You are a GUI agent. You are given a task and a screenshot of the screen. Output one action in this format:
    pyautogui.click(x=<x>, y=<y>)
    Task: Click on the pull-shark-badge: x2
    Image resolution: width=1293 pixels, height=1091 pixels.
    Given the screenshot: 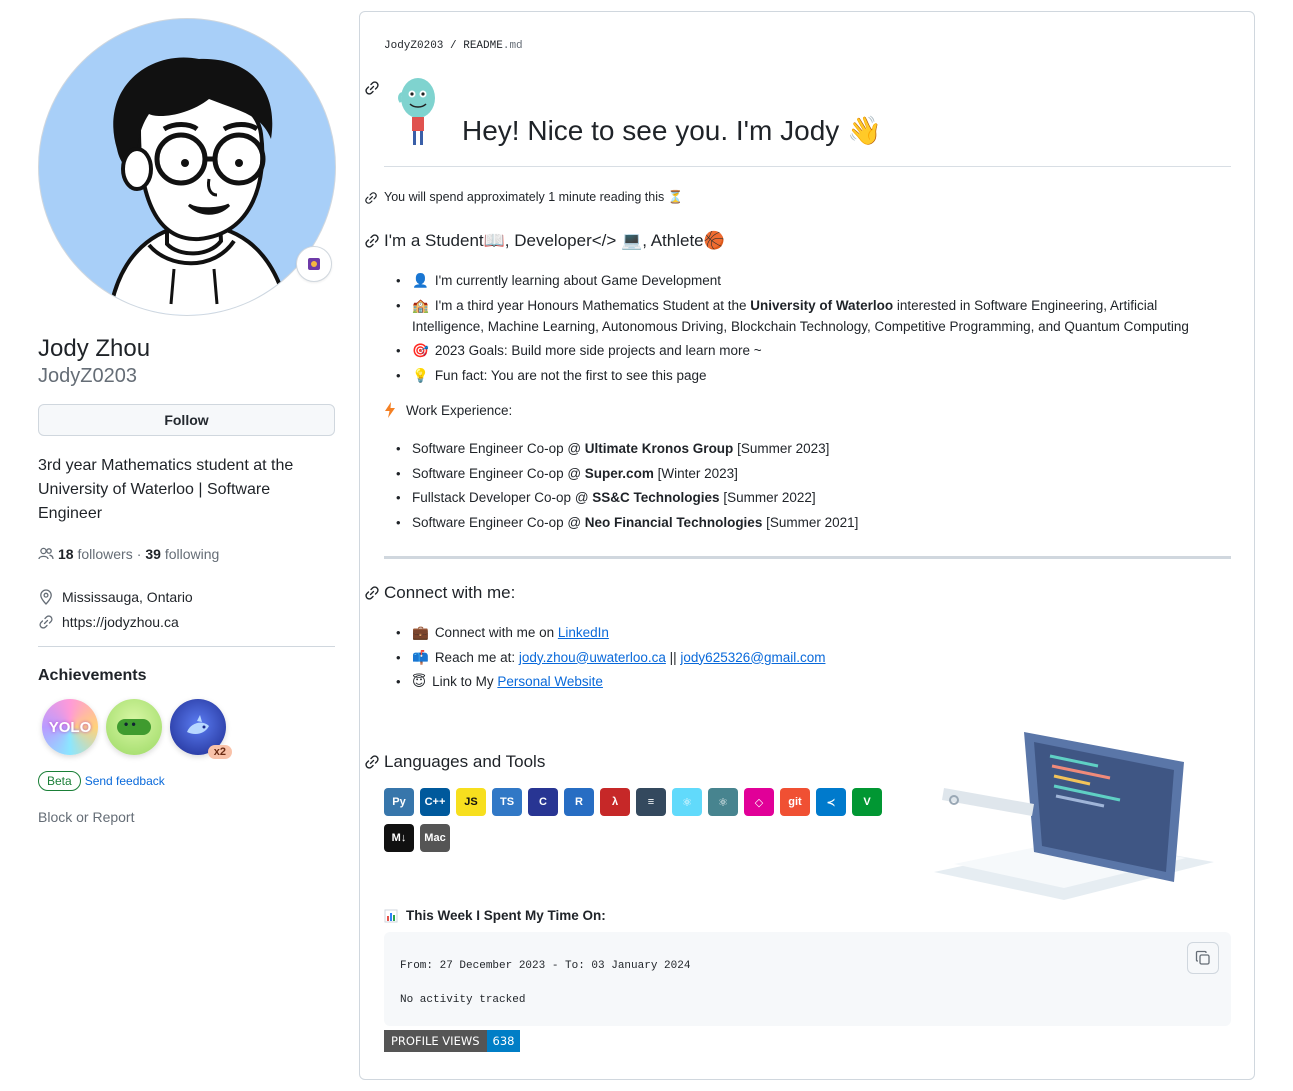 What is the action you would take?
    pyautogui.click(x=201, y=729)
    